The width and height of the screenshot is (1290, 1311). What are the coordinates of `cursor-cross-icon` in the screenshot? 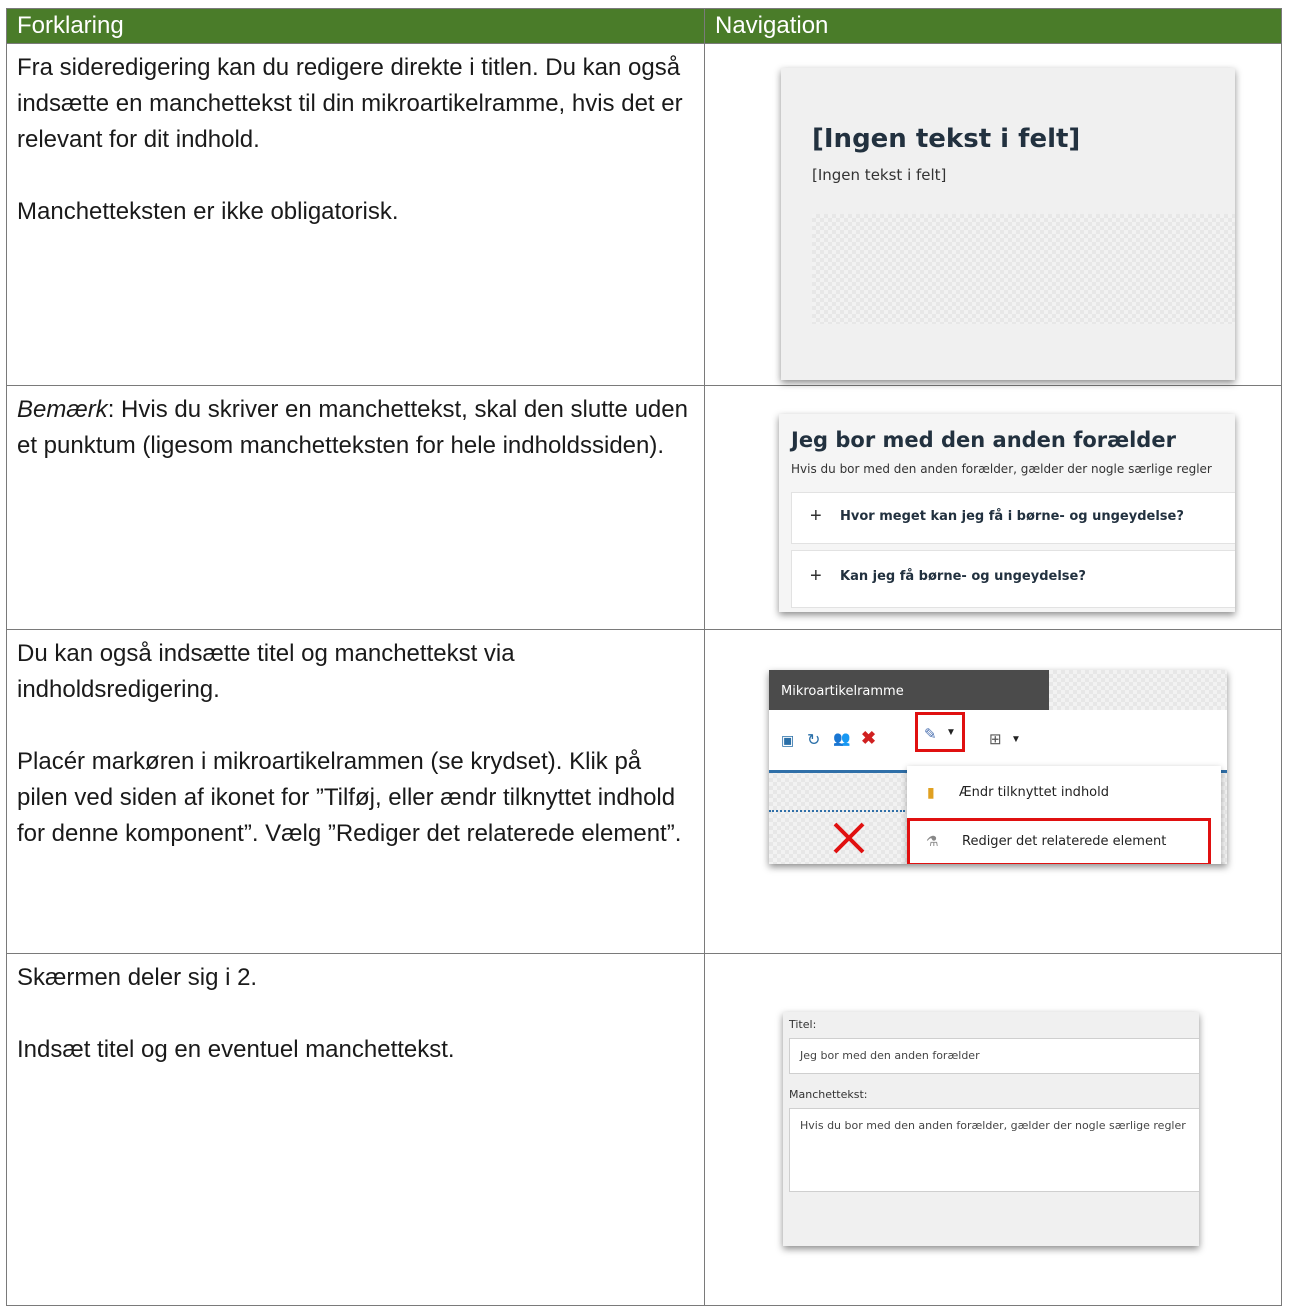 It's located at (849, 838).